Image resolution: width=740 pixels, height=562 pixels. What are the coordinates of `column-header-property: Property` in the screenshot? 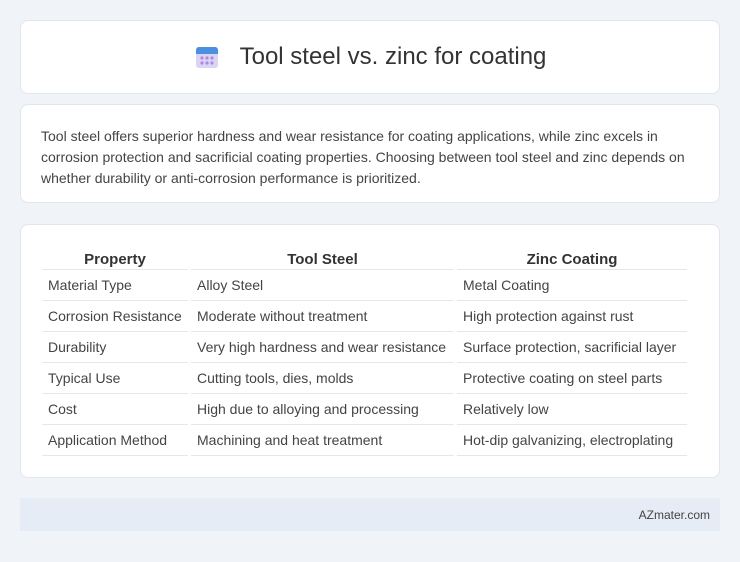 It's located at (115, 257).